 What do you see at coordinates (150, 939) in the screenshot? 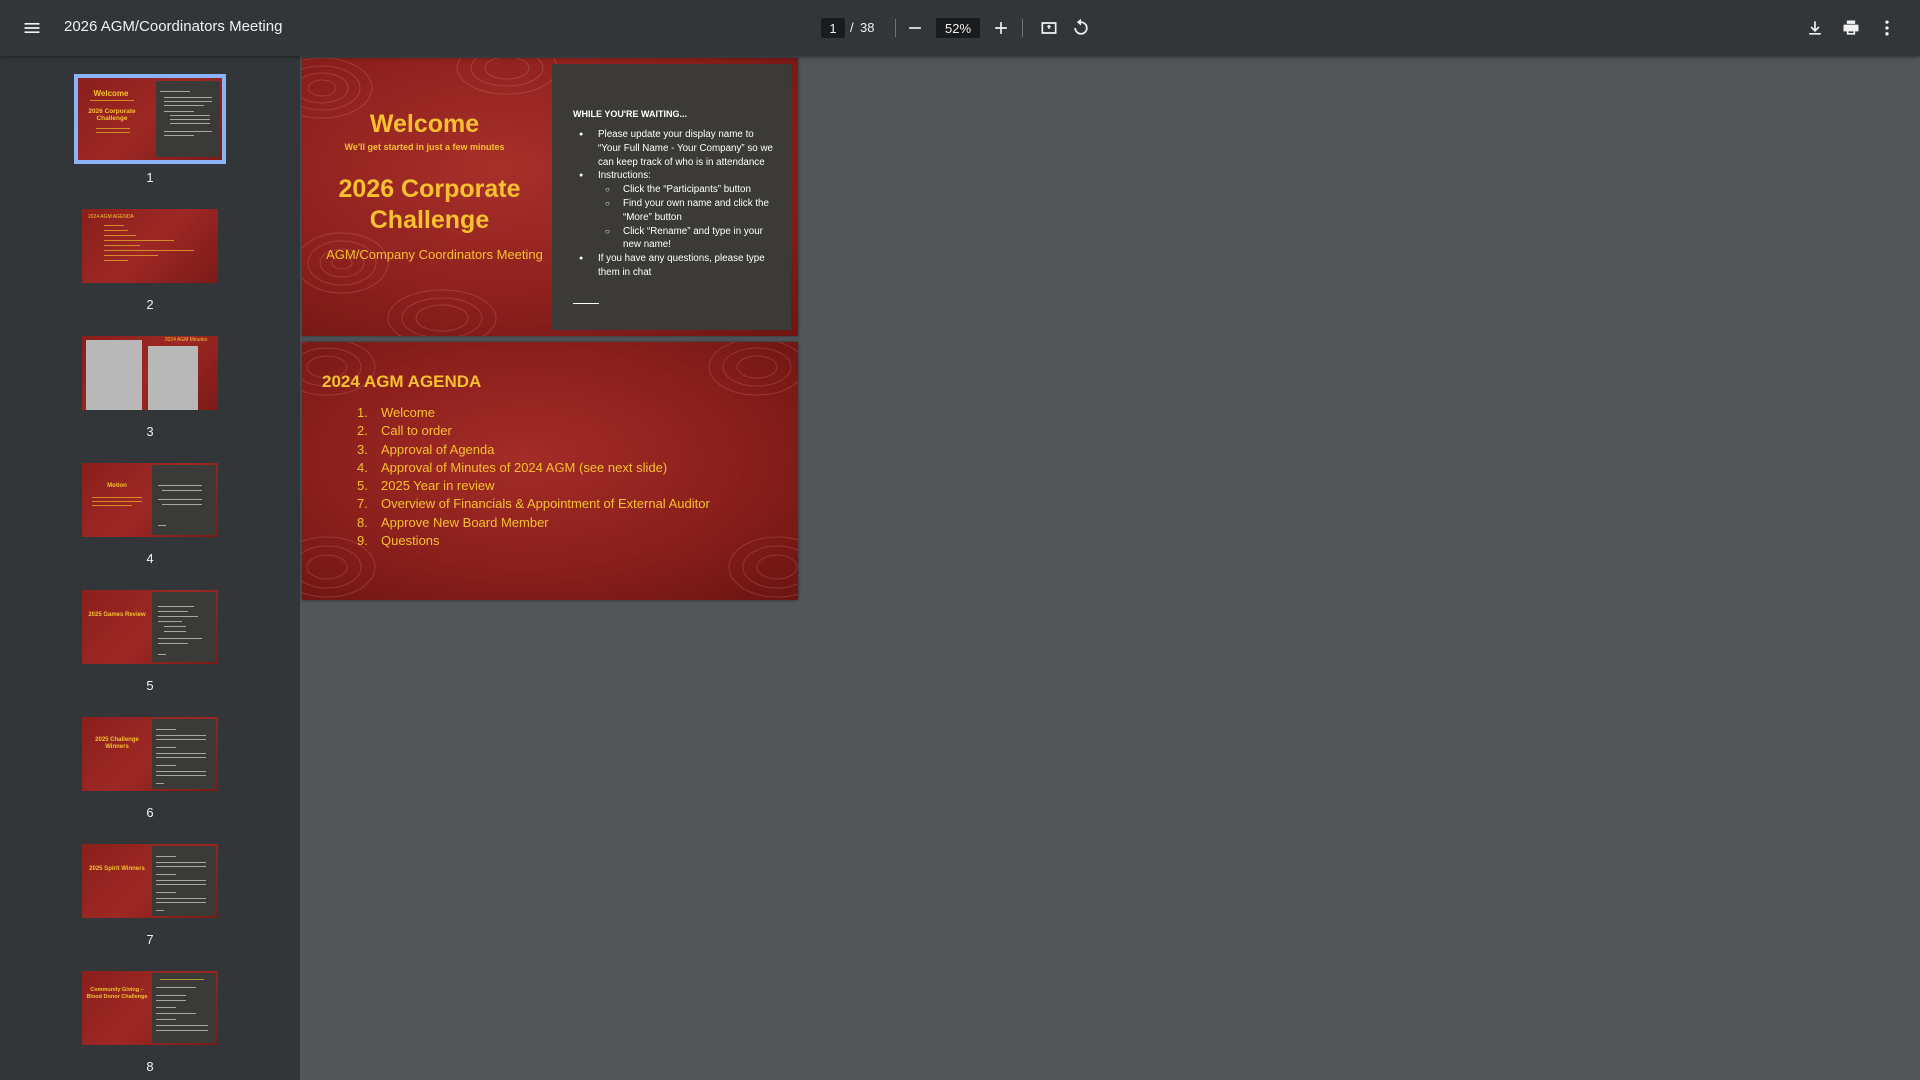
I see `thumbnail-number: 7` at bounding box center [150, 939].